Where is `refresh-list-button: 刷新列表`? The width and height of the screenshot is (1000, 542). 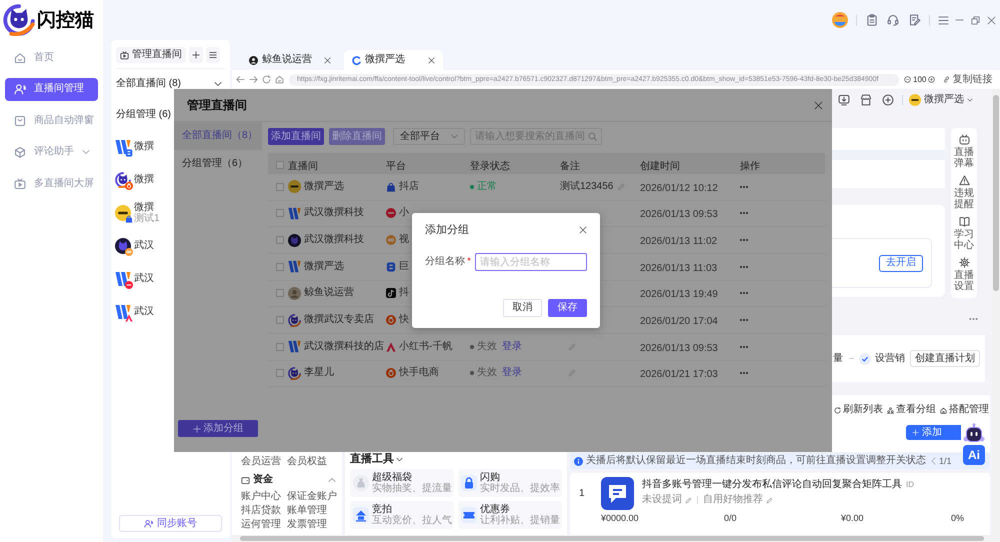 refresh-list-button: 刷新列表 is located at coordinates (858, 410).